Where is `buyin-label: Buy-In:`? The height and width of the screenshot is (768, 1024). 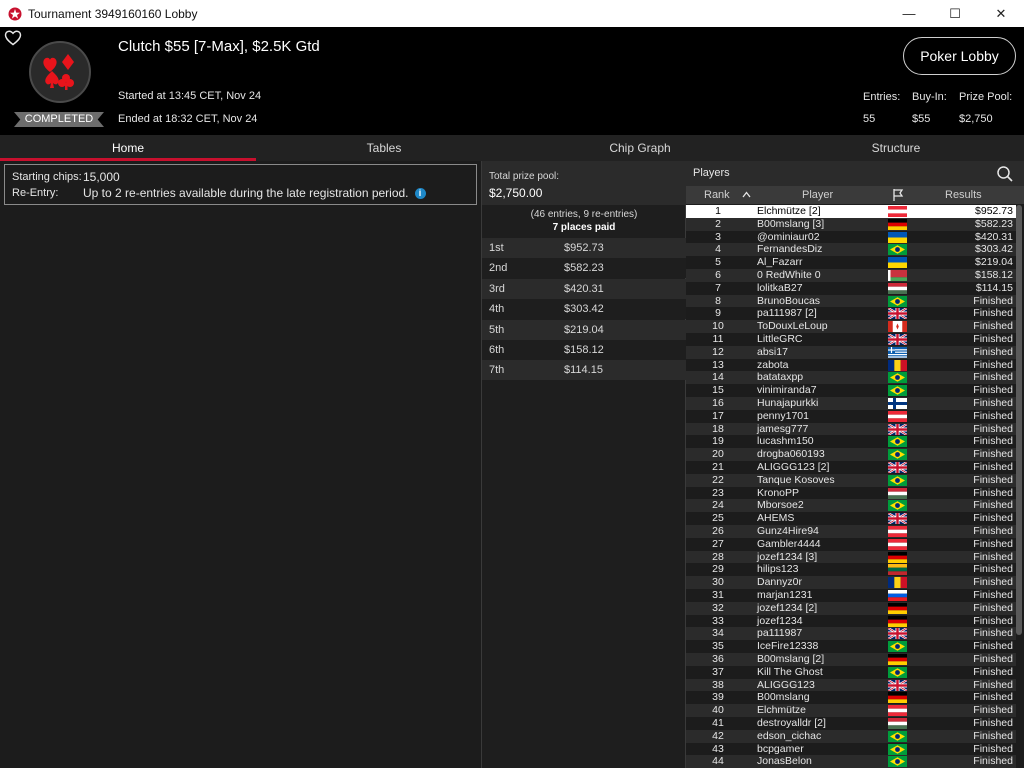
buyin-label: Buy-In: is located at coordinates (929, 97).